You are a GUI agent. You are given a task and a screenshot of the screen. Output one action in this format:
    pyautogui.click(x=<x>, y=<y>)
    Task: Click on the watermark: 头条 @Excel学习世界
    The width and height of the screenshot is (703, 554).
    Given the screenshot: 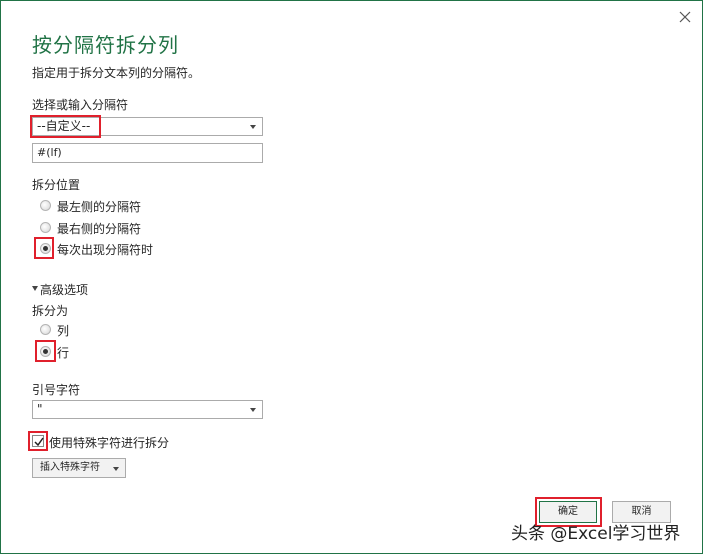 What is the action you would take?
    pyautogui.click(x=596, y=534)
    